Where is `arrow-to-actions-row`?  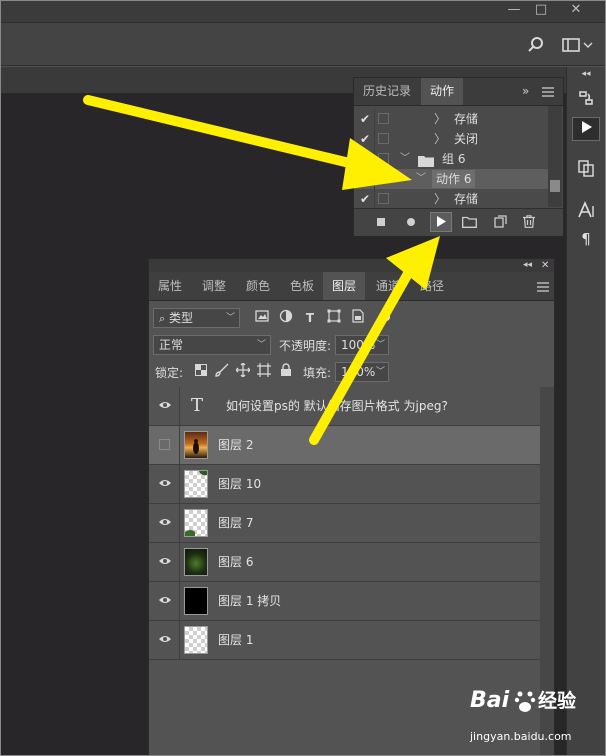
arrow-to-actions-row is located at coordinates (247, 142).